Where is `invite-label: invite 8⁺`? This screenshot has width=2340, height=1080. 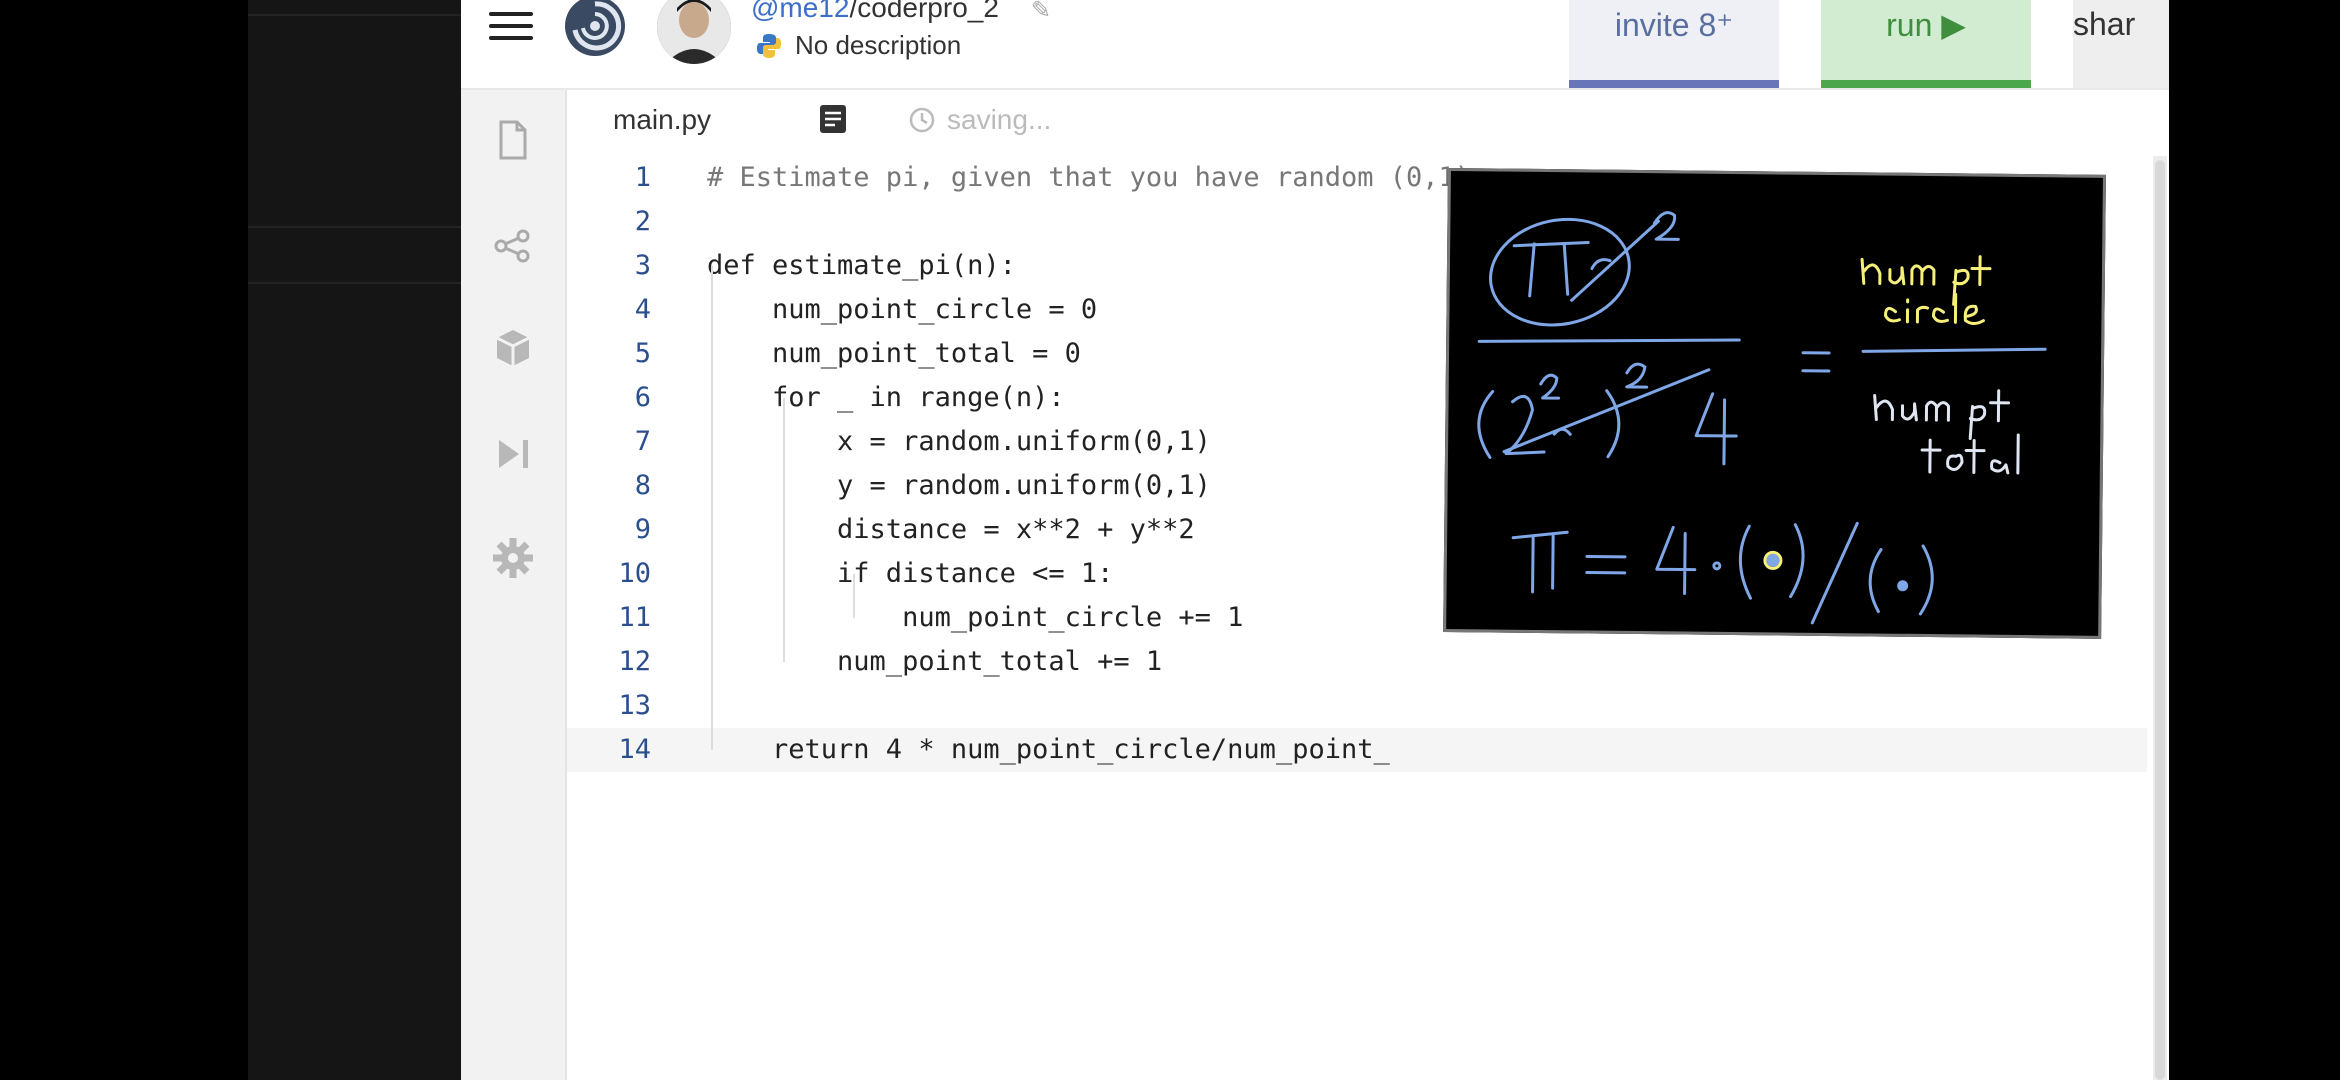
invite-label: invite 8⁺ is located at coordinates (1674, 25).